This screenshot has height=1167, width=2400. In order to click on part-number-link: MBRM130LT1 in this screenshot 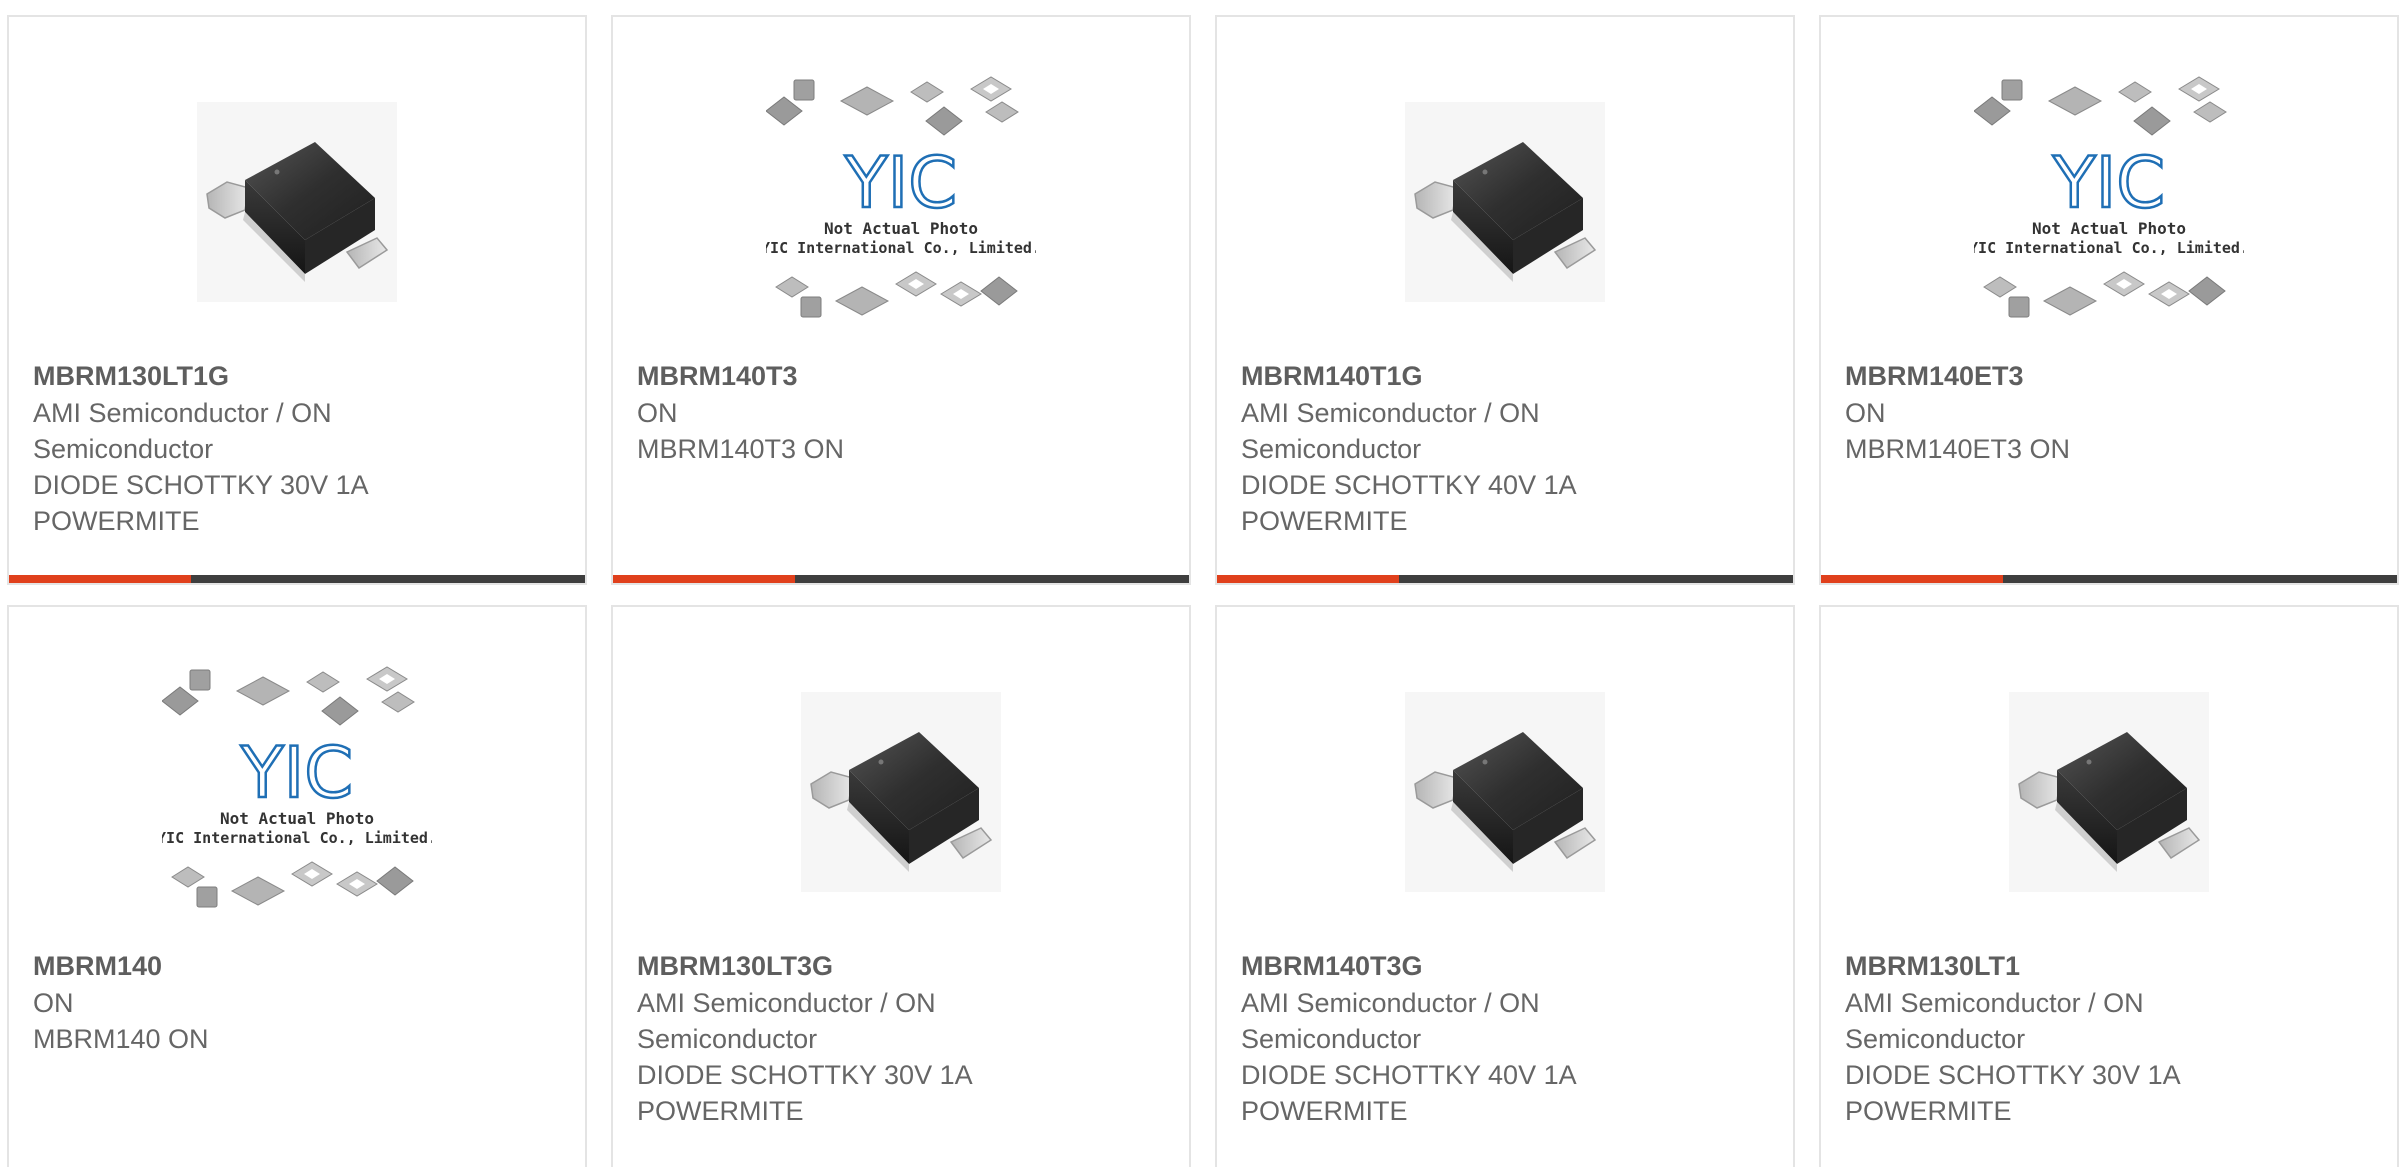, I will do `click(2109, 966)`.